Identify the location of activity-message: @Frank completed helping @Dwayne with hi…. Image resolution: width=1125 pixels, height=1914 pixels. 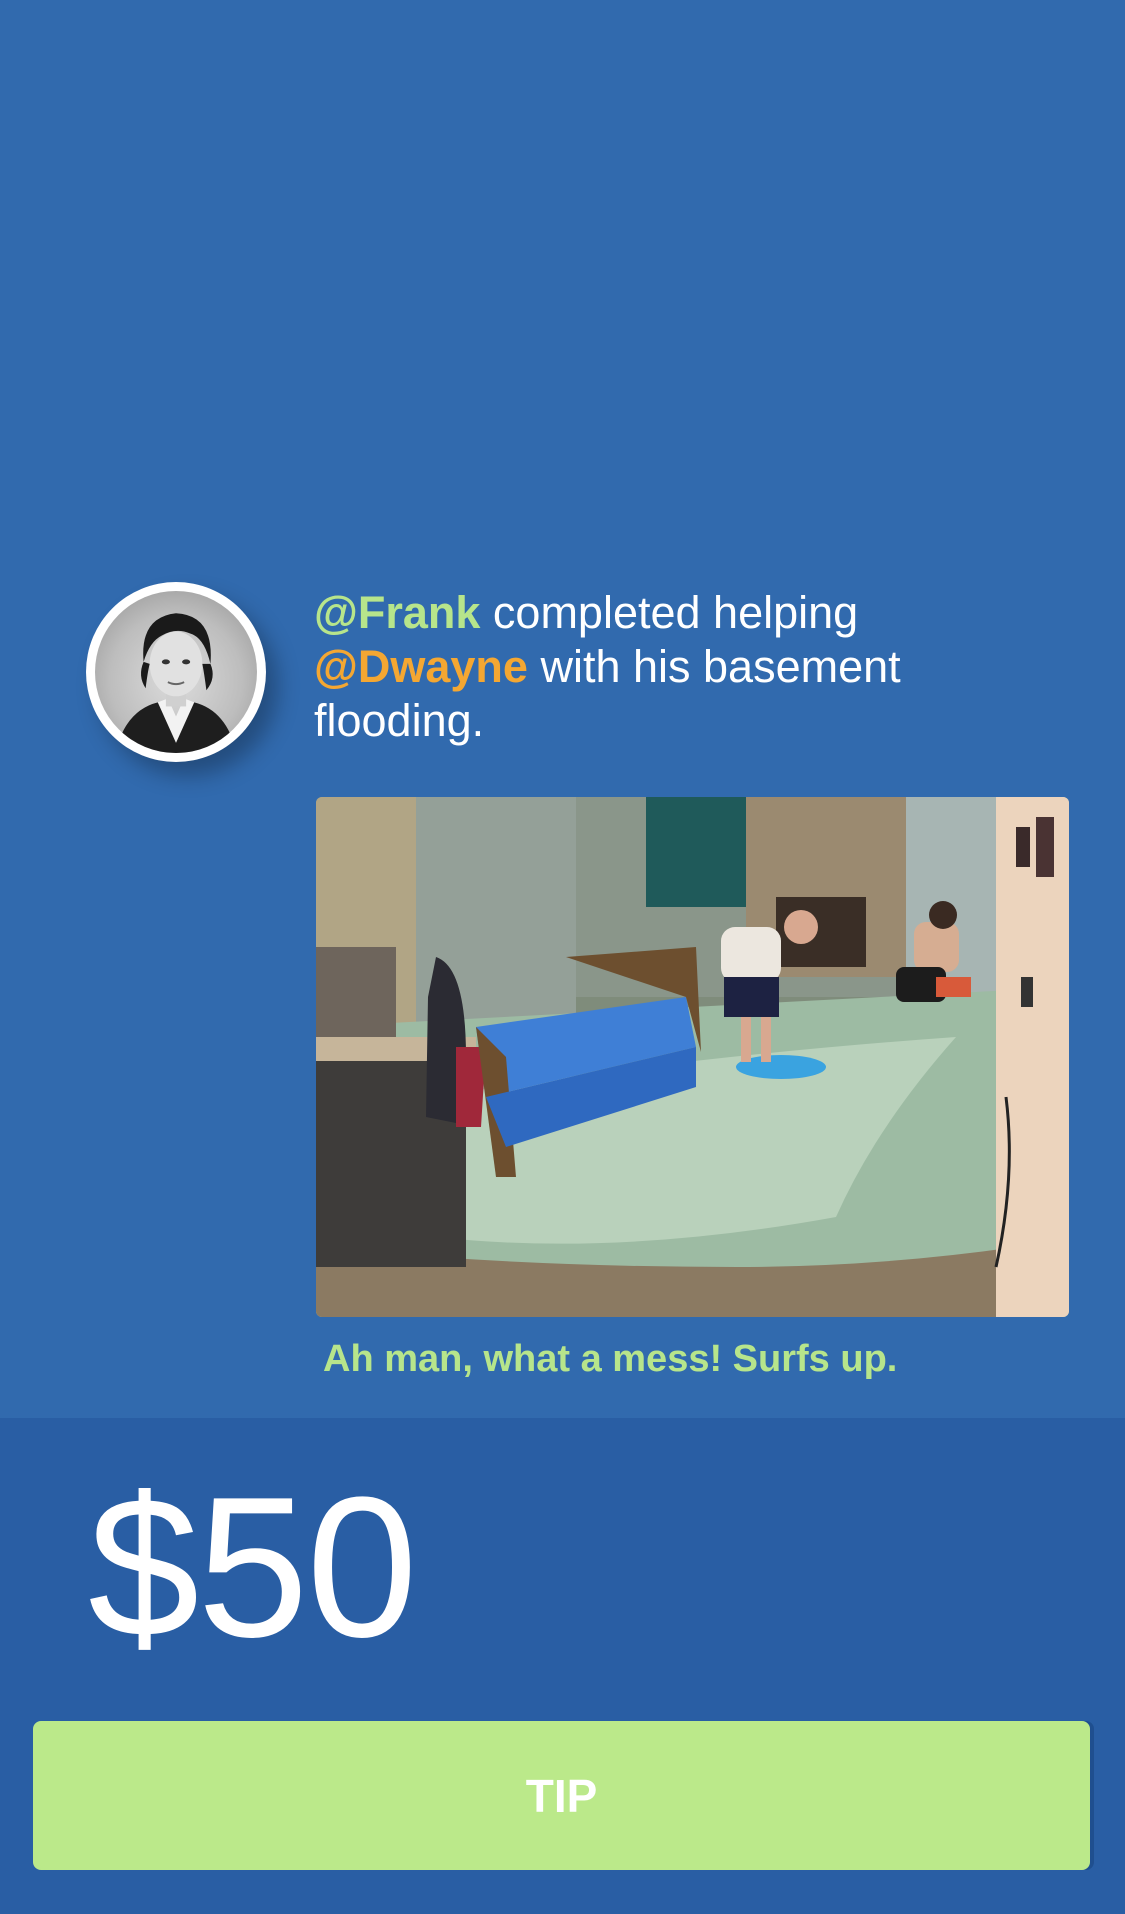
(664, 667).